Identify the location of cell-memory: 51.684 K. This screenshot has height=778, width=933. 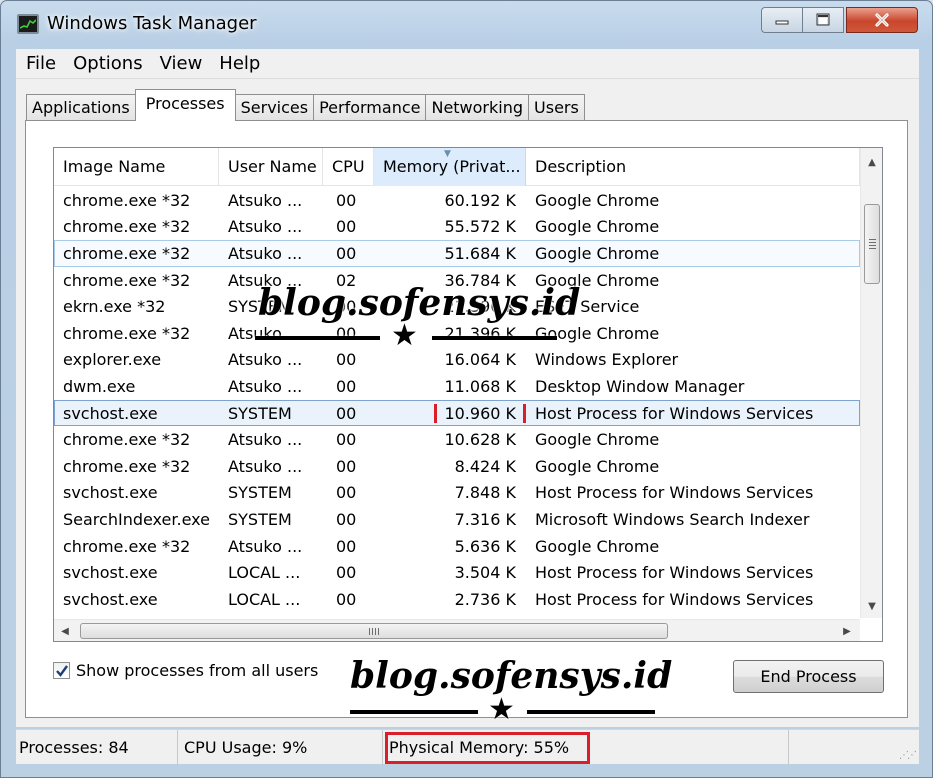
(480, 253).